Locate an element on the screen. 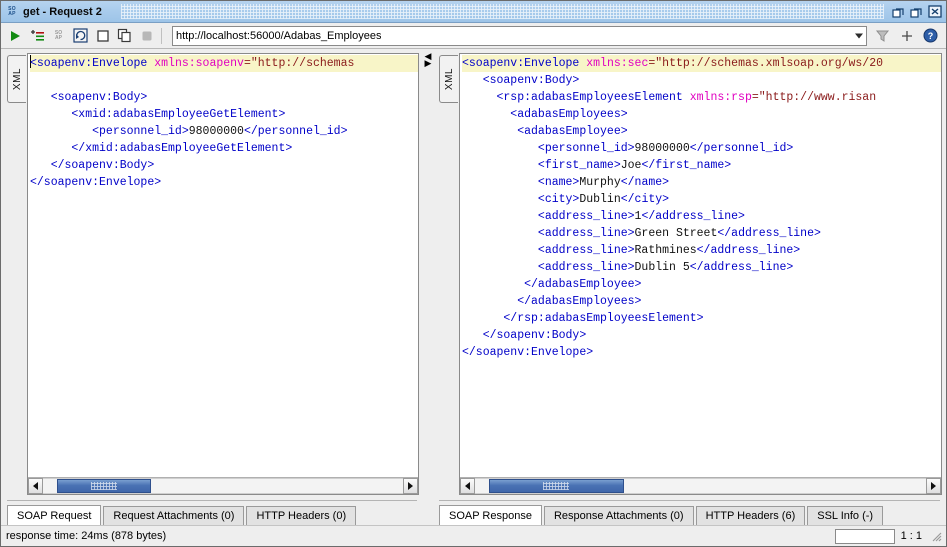  code-token: <soapenv:Envelope is located at coordinates (92, 63).